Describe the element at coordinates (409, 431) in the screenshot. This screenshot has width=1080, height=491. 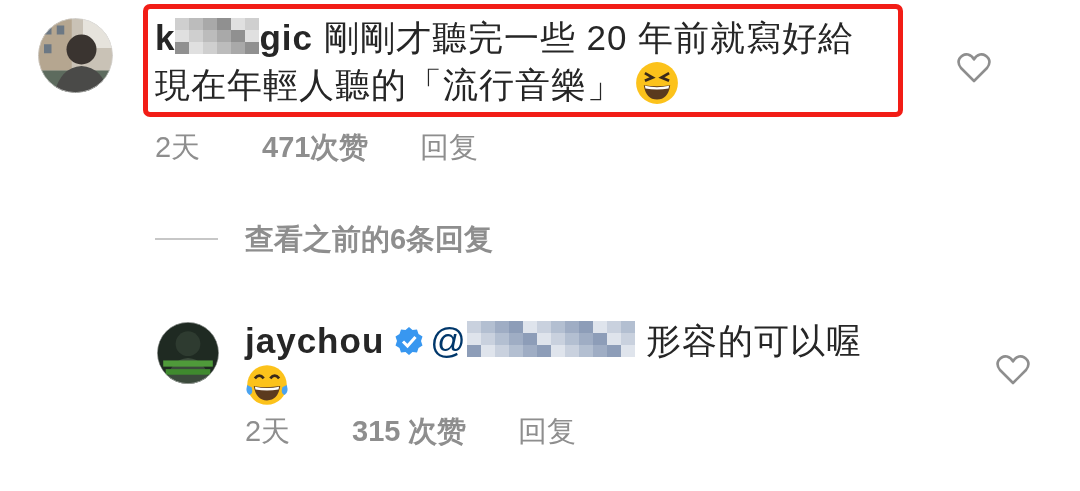
I see `like-count: 315 次赞` at that location.